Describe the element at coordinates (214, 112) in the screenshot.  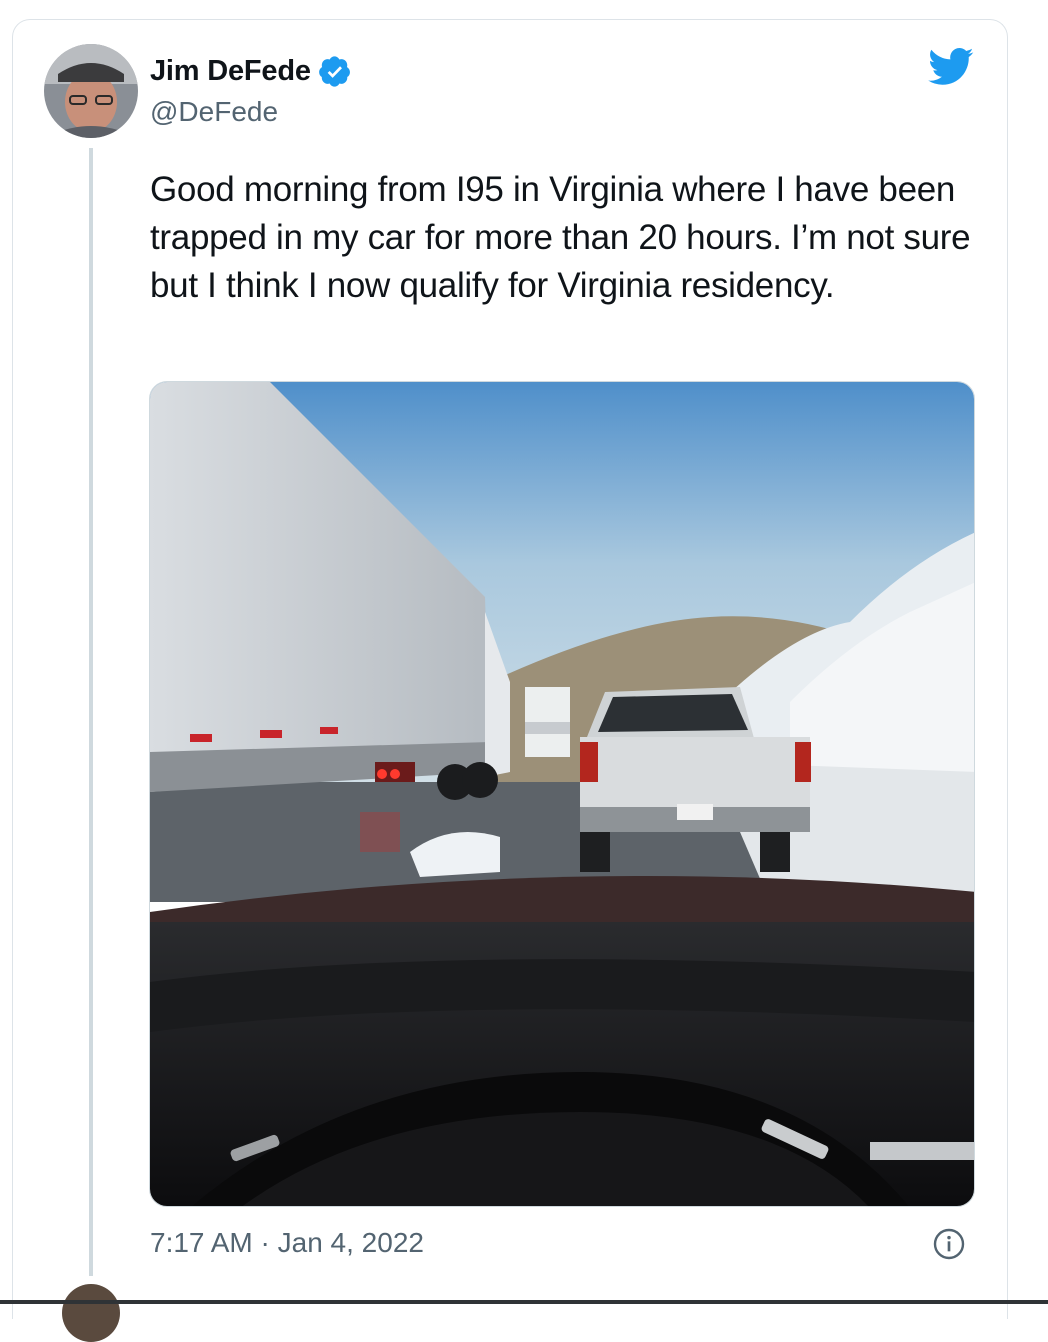
I see `author-handle: @DeFede` at that location.